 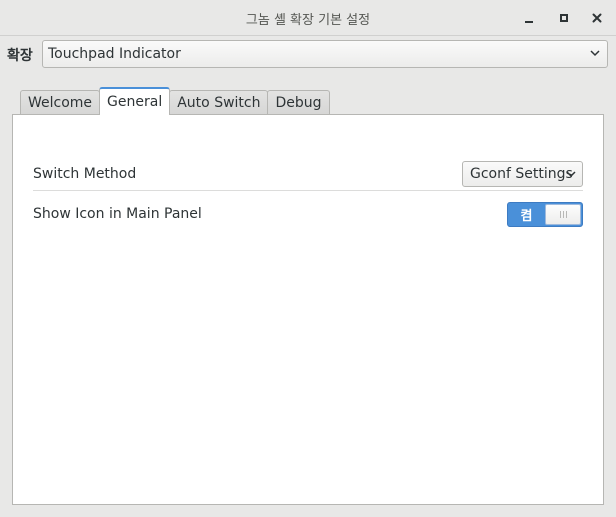 I want to click on switch-method-label: Switch Method, so click(x=85, y=174).